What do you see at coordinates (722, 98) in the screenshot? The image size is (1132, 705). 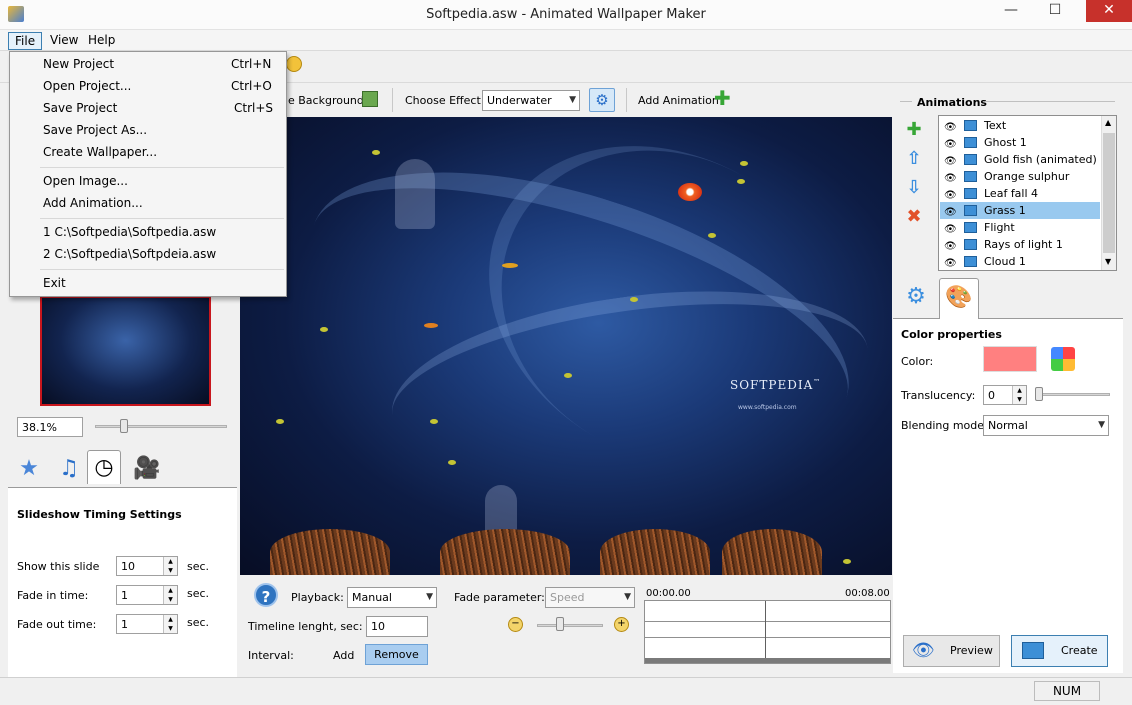 I see `add-animation-plus-icon: ✚` at bounding box center [722, 98].